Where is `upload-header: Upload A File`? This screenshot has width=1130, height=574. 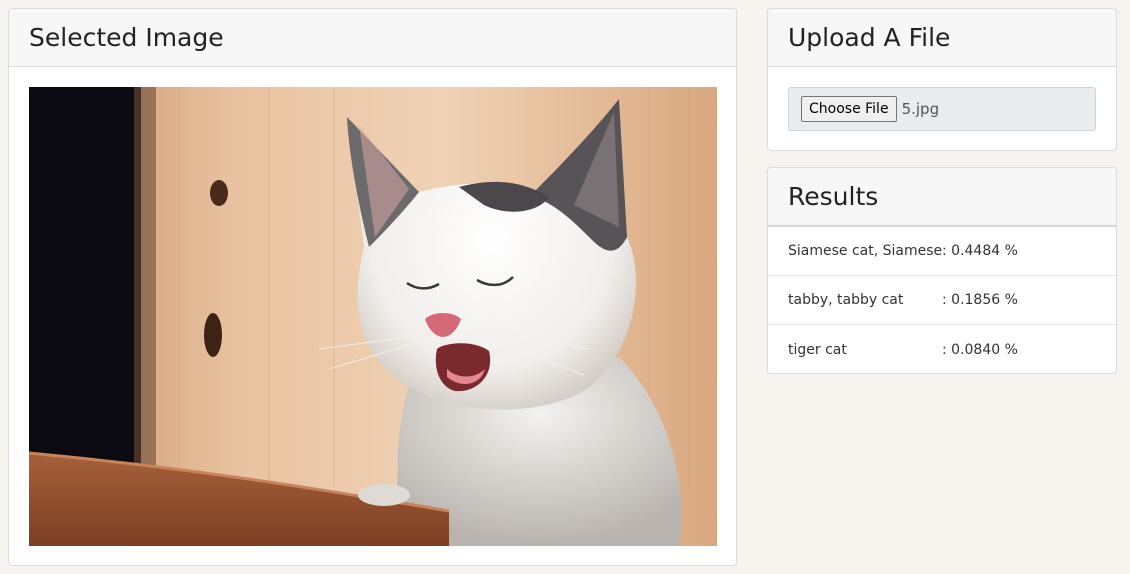
upload-header: Upload A File is located at coordinates (942, 38).